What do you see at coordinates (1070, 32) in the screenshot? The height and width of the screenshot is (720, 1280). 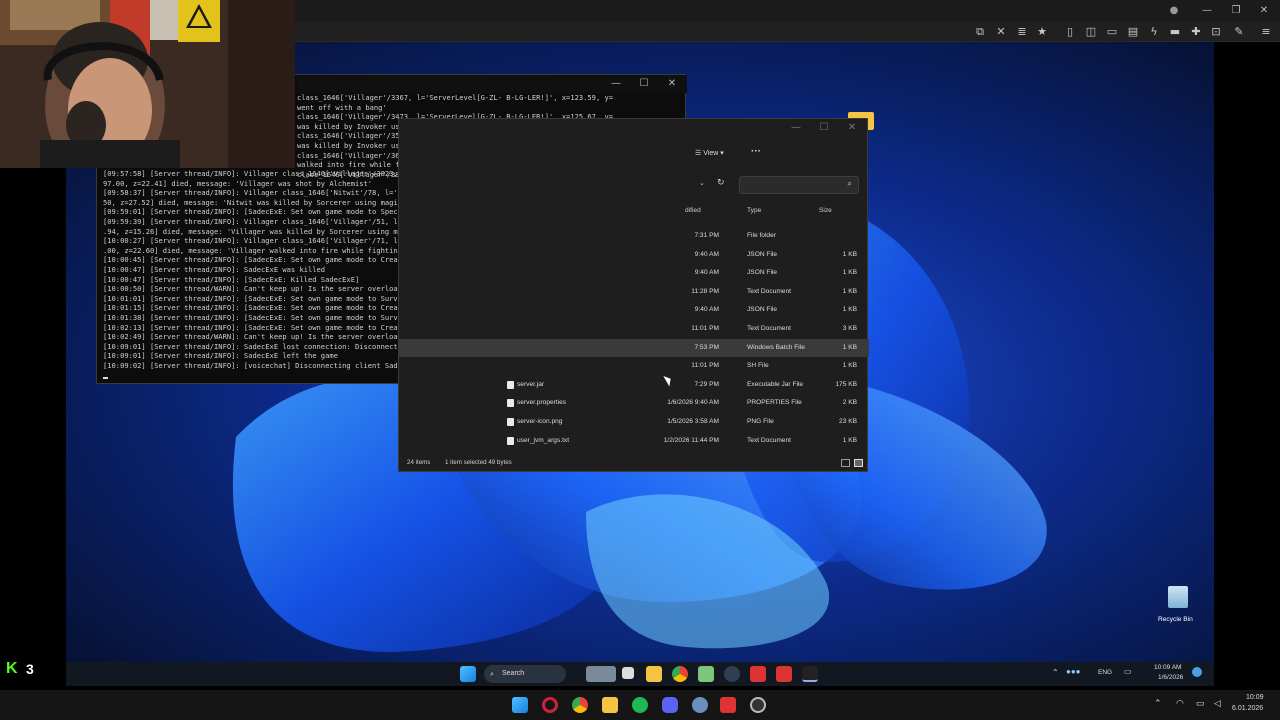 I see `reading-icon: ▯` at bounding box center [1070, 32].